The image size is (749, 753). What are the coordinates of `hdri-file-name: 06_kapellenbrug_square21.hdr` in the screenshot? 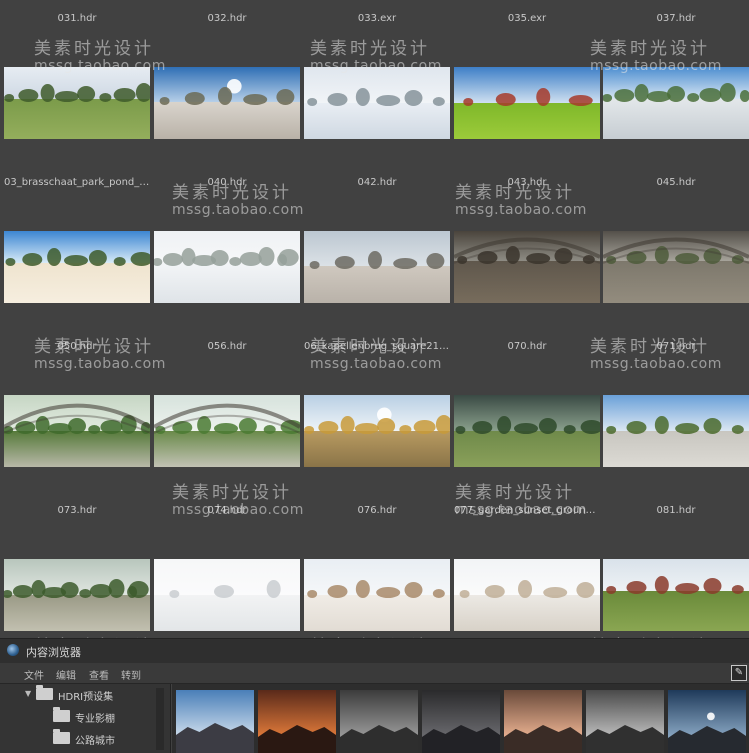 It's located at (377, 346).